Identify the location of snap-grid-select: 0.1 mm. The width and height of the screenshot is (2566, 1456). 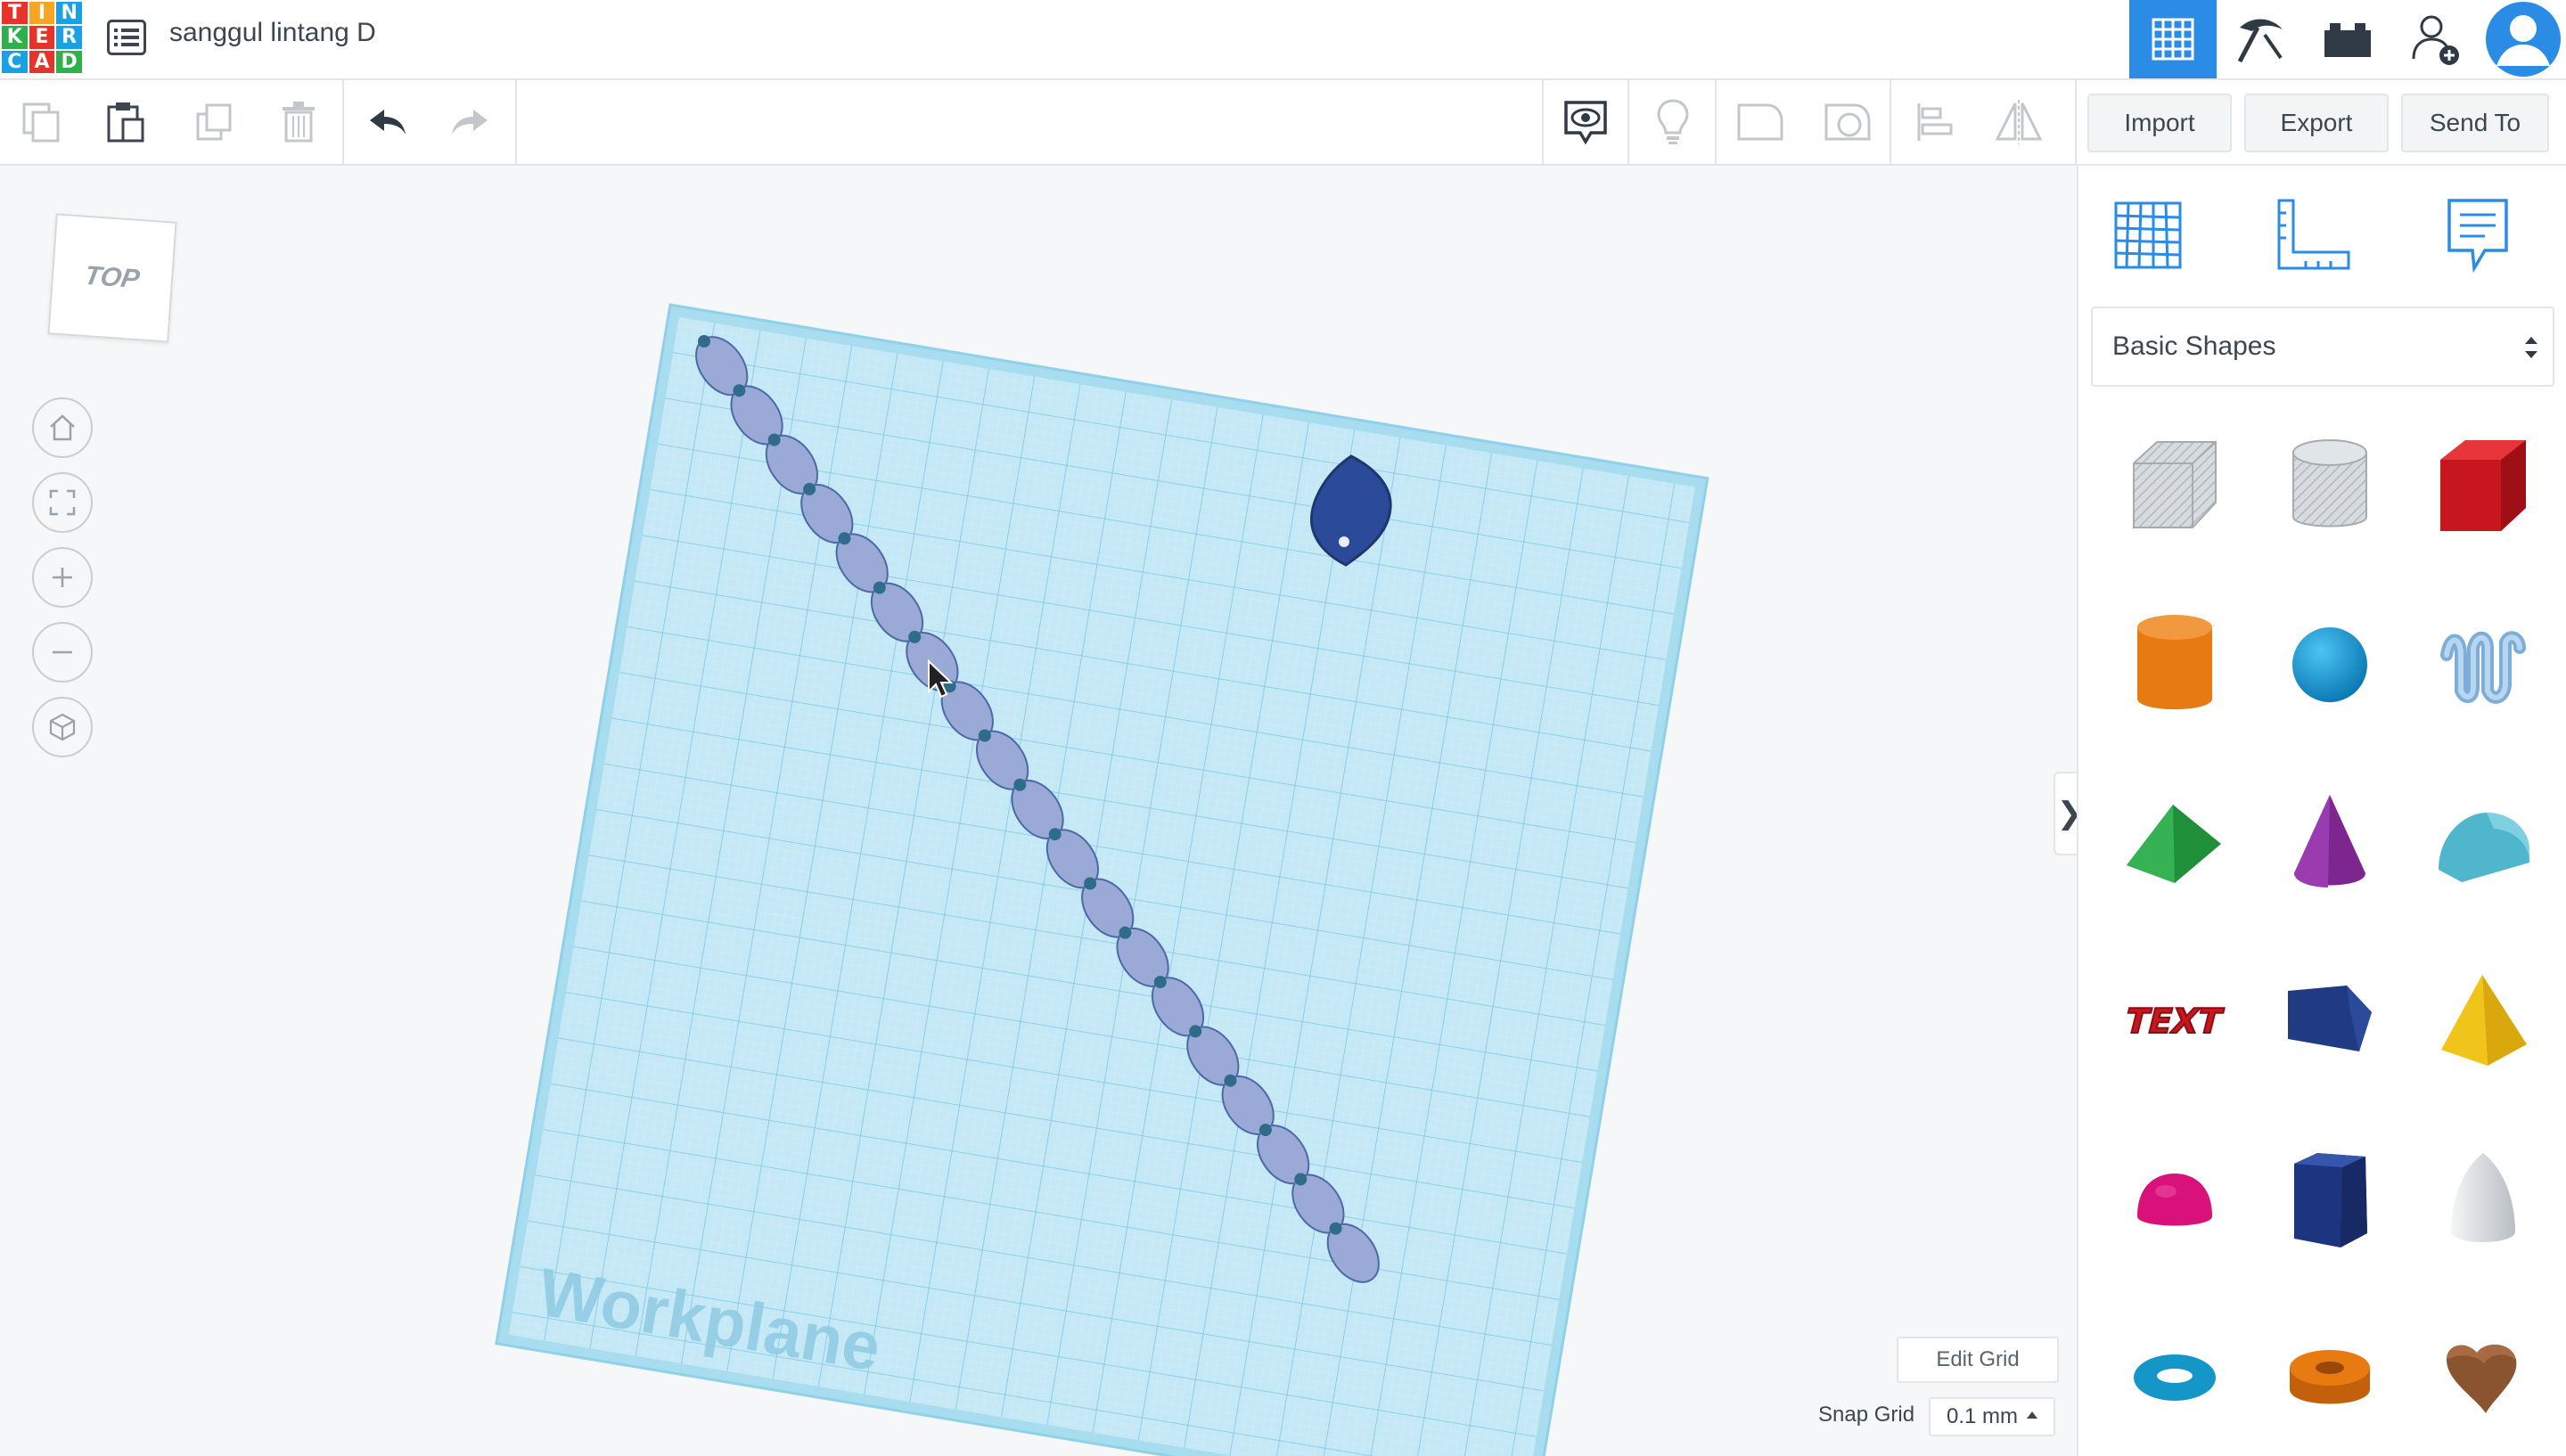
(1992, 1416).